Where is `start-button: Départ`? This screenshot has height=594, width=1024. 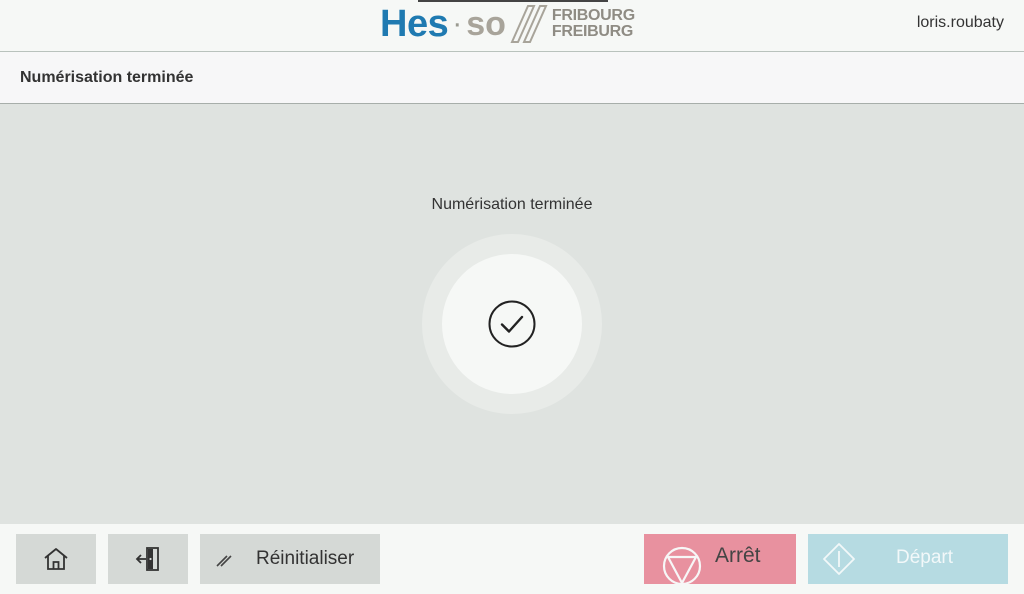 start-button: Départ is located at coordinates (908, 559).